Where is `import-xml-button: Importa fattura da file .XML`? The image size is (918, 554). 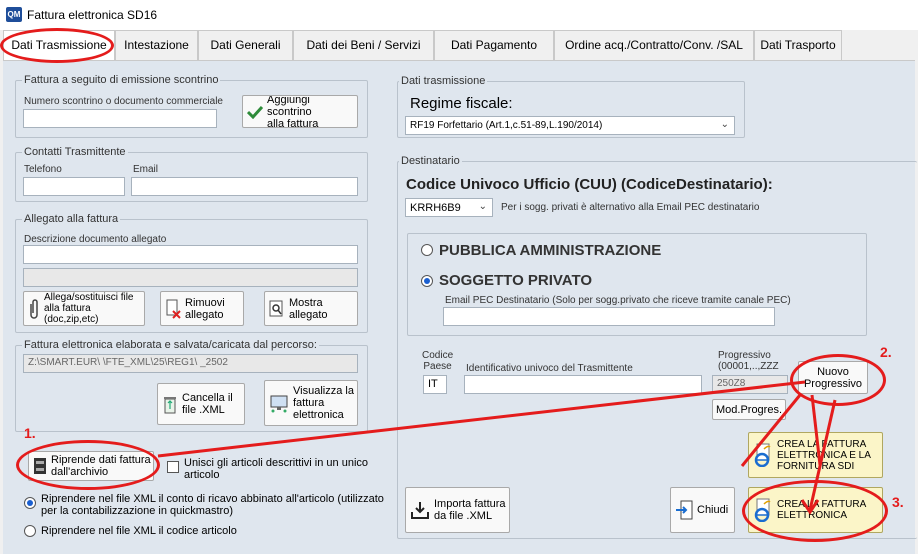
import-xml-button: Importa fattura da file .XML is located at coordinates (457, 510).